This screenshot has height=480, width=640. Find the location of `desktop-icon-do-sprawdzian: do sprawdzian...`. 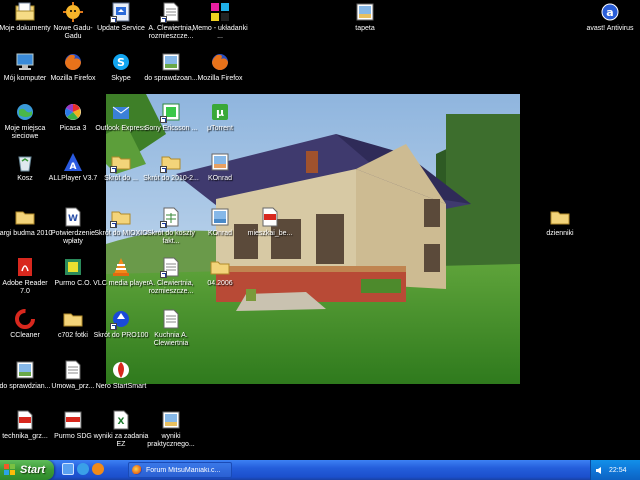

desktop-icon-do-sprawdzian: do sprawdzian... is located at coordinates (25, 375).